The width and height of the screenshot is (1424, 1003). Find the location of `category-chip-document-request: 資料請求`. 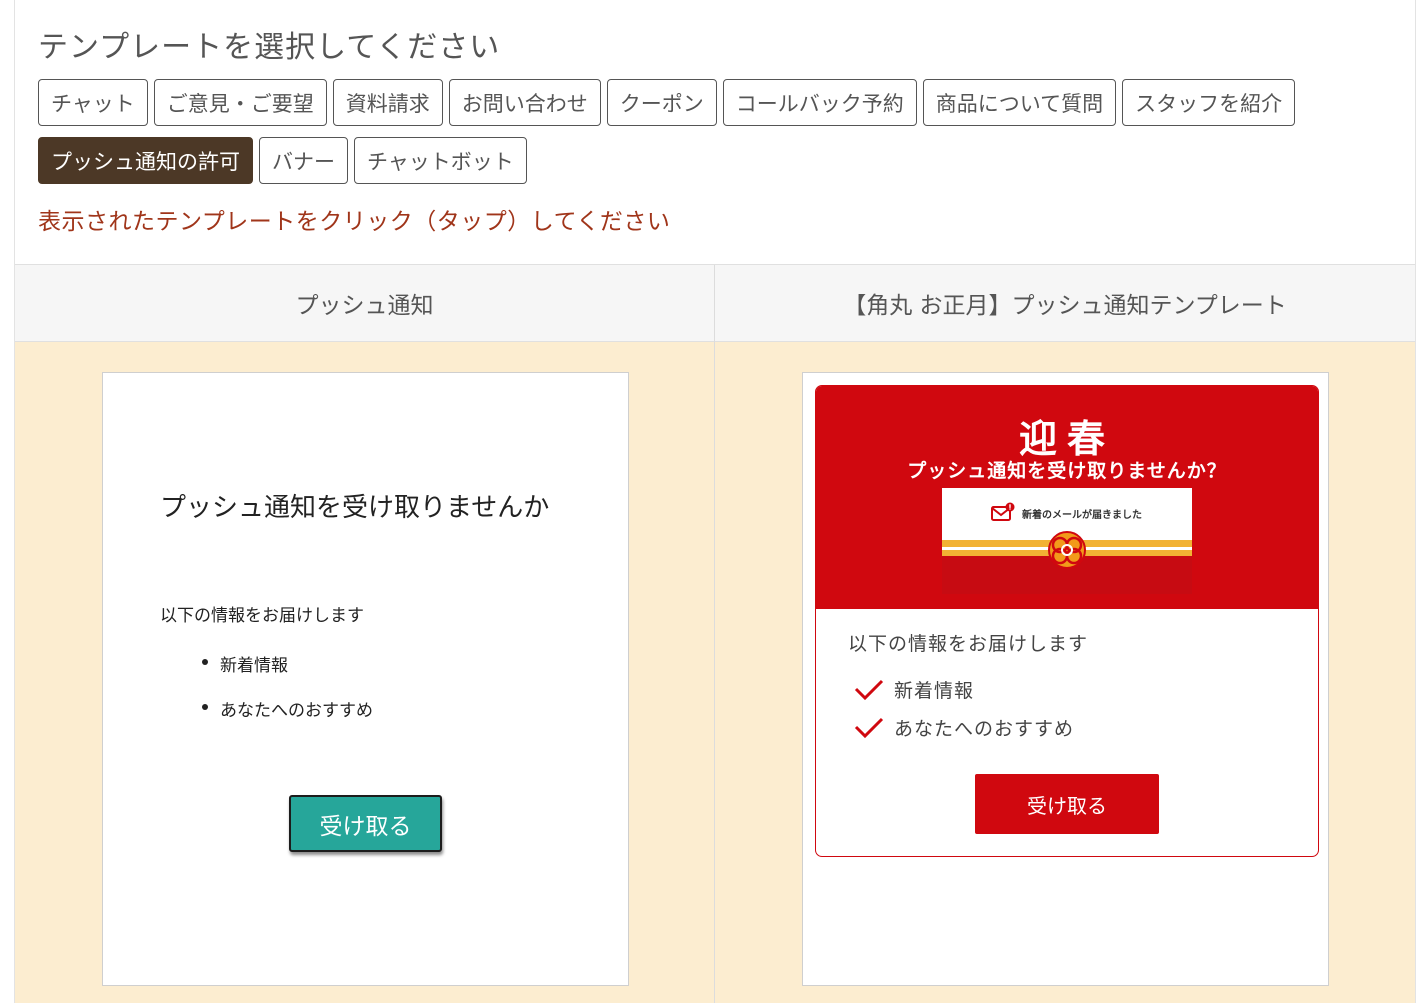

category-chip-document-request: 資料請求 is located at coordinates (387, 102).